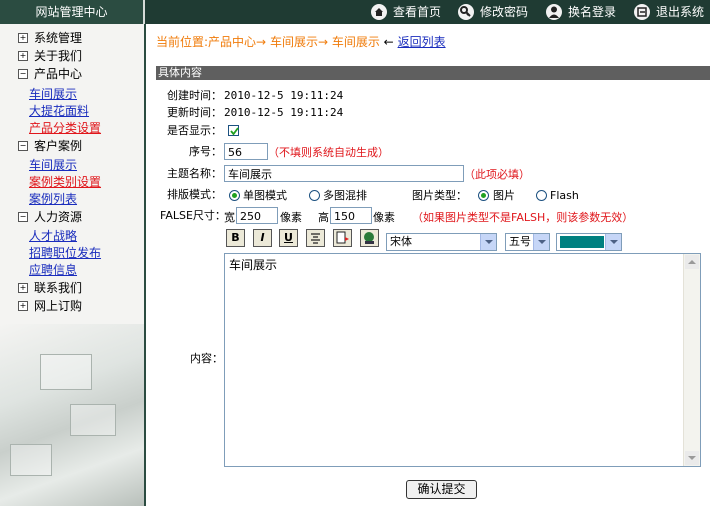 Image resolution: width=710 pixels, height=506 pixels. What do you see at coordinates (388, 42) in the screenshot?
I see `back-arrow: ←` at bounding box center [388, 42].